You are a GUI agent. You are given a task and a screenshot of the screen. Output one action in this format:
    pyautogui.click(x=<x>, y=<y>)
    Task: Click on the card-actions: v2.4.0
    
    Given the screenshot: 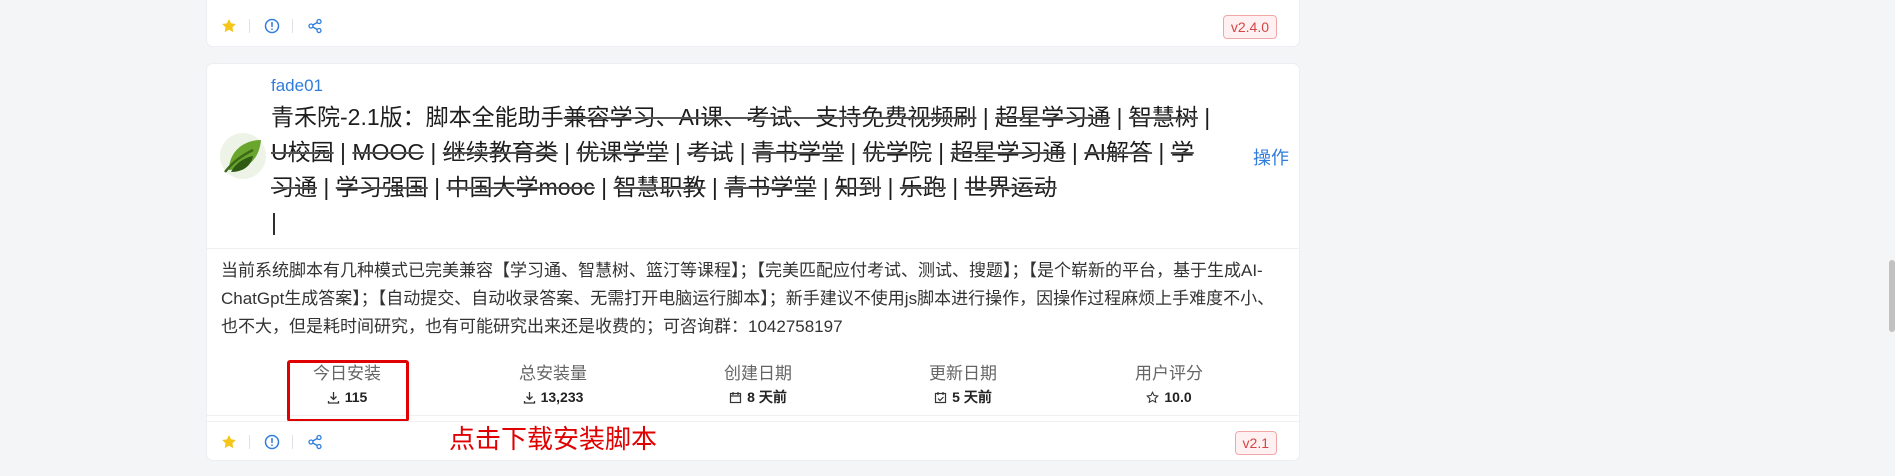 What is the action you would take?
    pyautogui.click(x=753, y=26)
    